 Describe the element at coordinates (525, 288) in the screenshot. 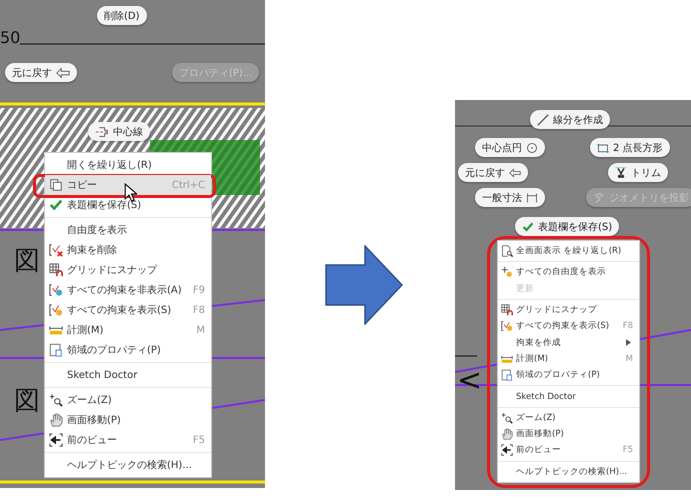

I see `menu-item-label: 更新` at that location.